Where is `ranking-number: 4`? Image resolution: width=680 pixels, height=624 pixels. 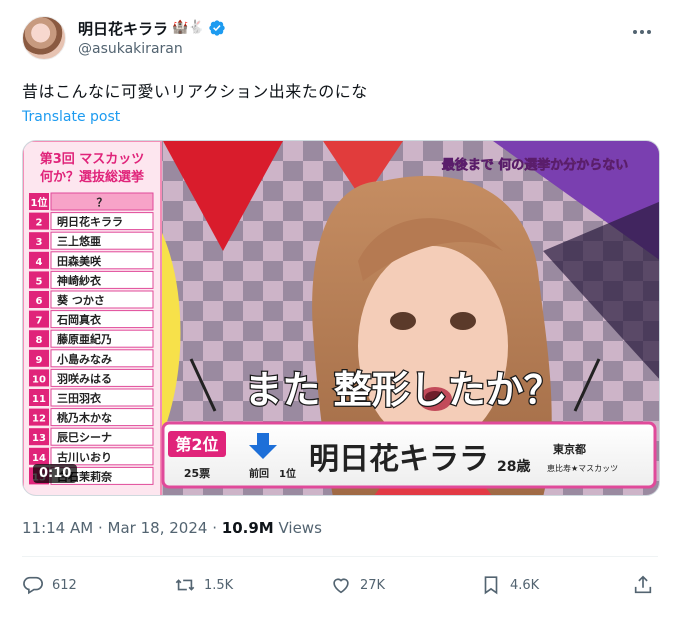 ranking-number: 4 is located at coordinates (39, 262).